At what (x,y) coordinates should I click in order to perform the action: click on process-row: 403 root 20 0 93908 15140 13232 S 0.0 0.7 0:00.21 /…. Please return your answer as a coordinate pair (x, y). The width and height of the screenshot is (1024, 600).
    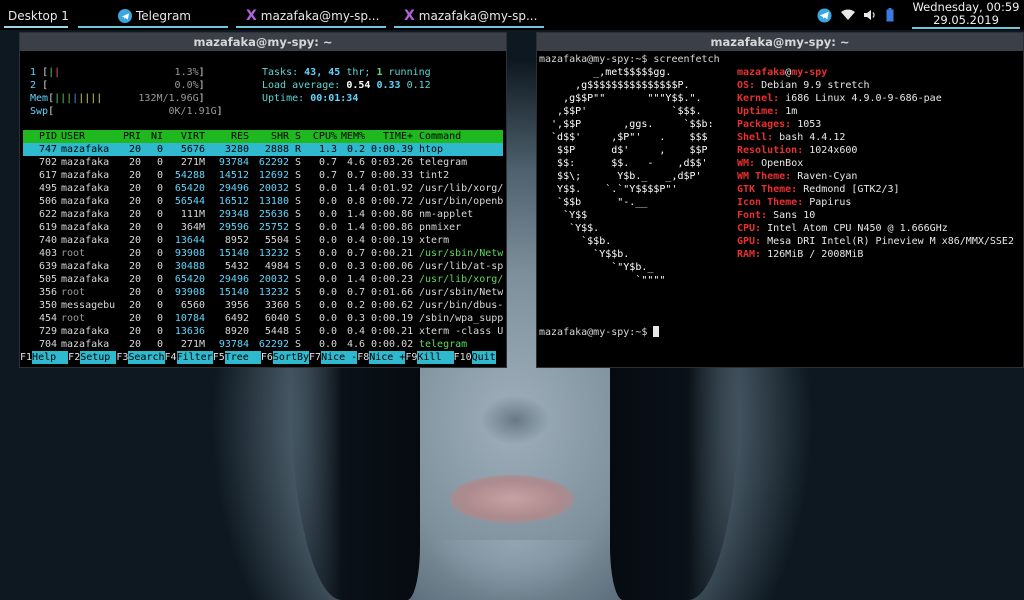
    Looking at the image, I should click on (263, 253).